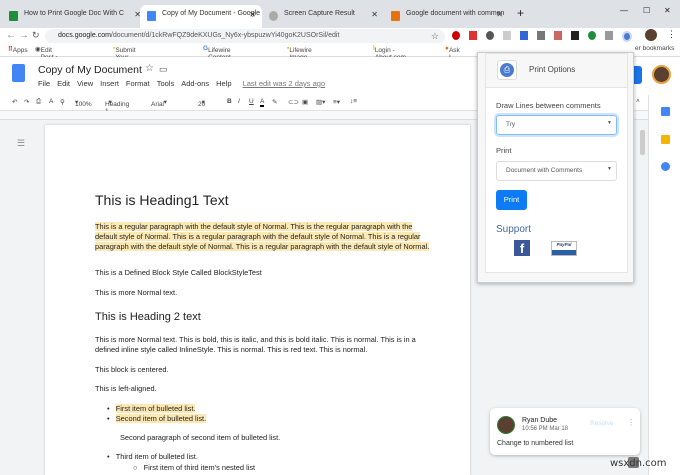 This screenshot has height=475, width=680. I want to click on image-icon: ▨▾, so click(320, 102).